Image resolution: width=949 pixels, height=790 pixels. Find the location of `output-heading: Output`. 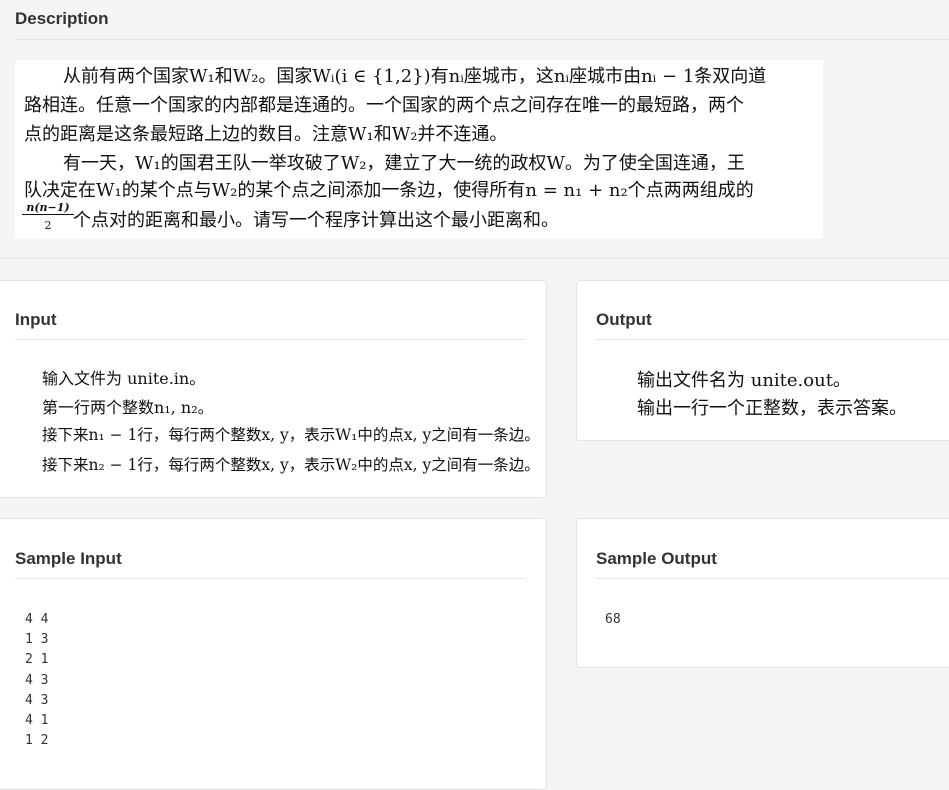

output-heading: Output is located at coordinates (624, 319).